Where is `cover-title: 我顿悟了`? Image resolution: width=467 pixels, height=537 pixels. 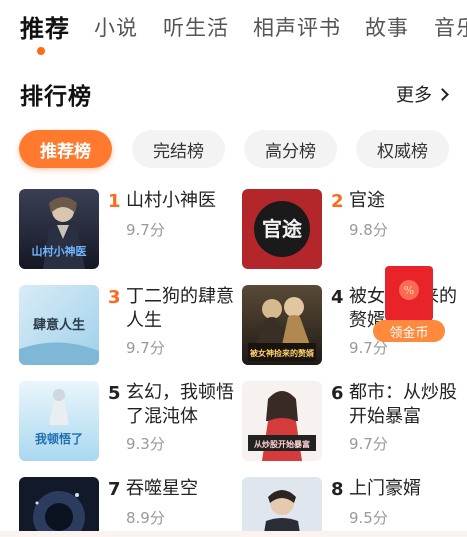 cover-title: 我顿悟了 is located at coordinates (59, 438).